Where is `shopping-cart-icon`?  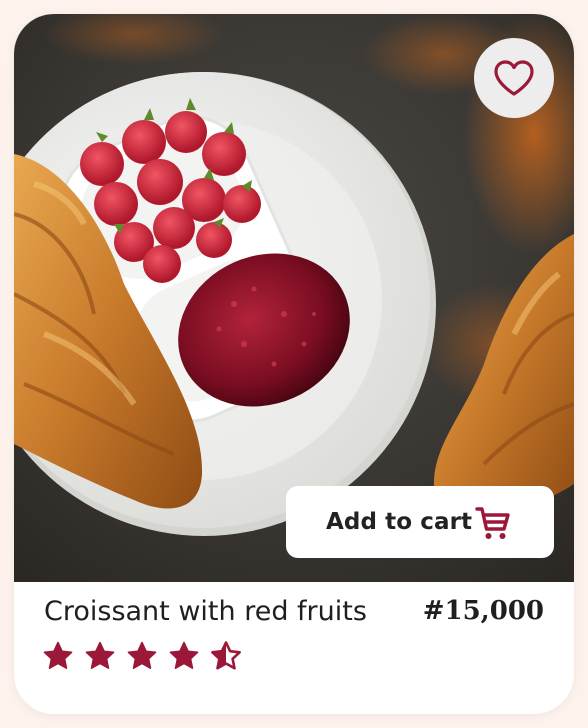
shopping-cart-icon is located at coordinates (492, 523).